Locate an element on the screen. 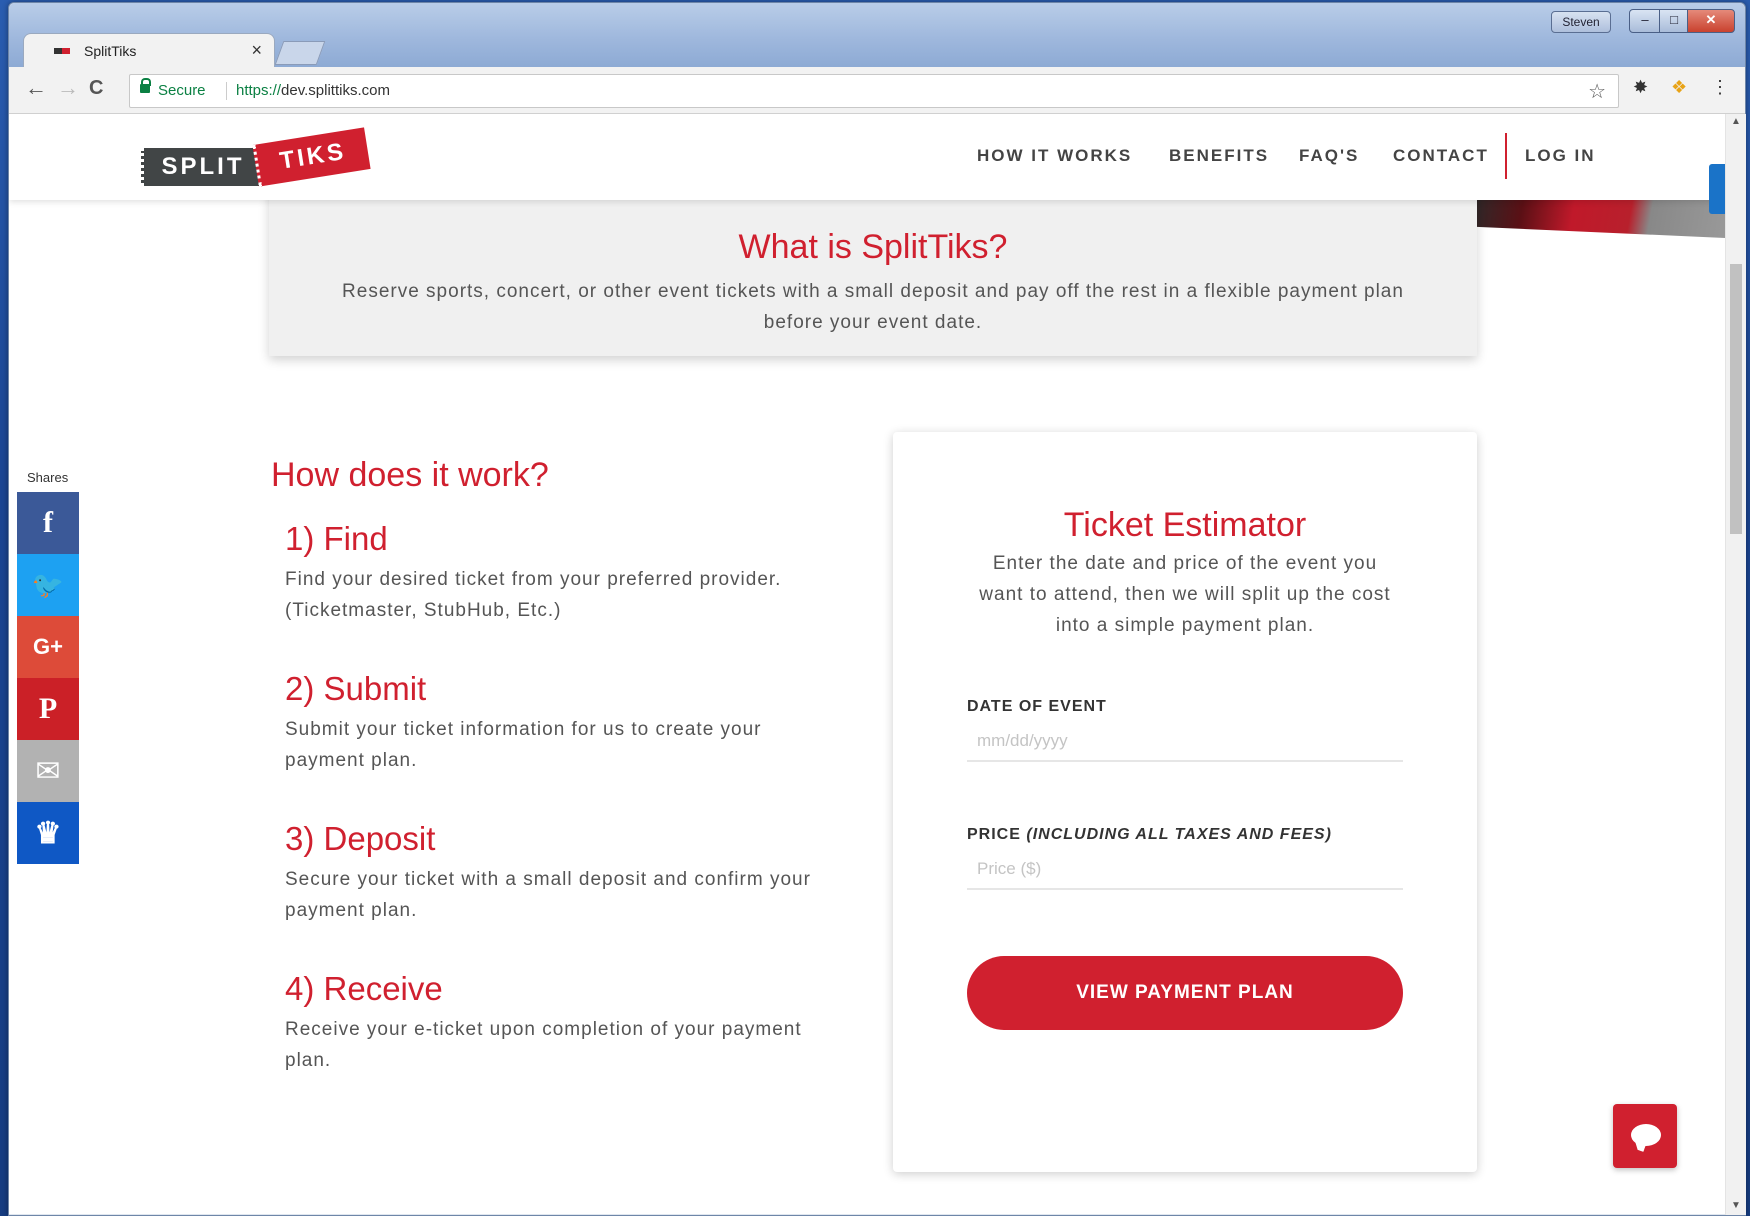 The image size is (1750, 1216). splittiks-favicon-icon is located at coordinates (62, 51).